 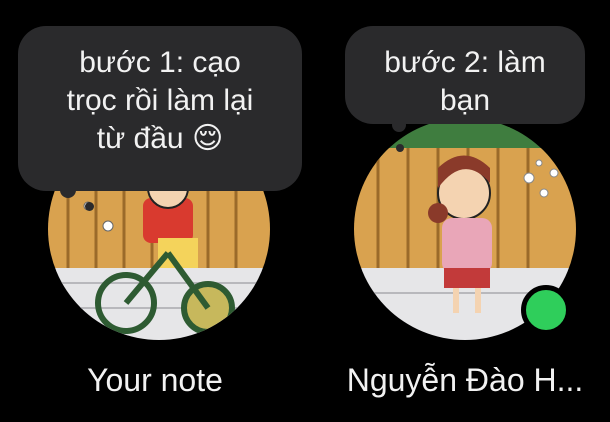 I want to click on note-owner-name: Your note, so click(x=155, y=380).